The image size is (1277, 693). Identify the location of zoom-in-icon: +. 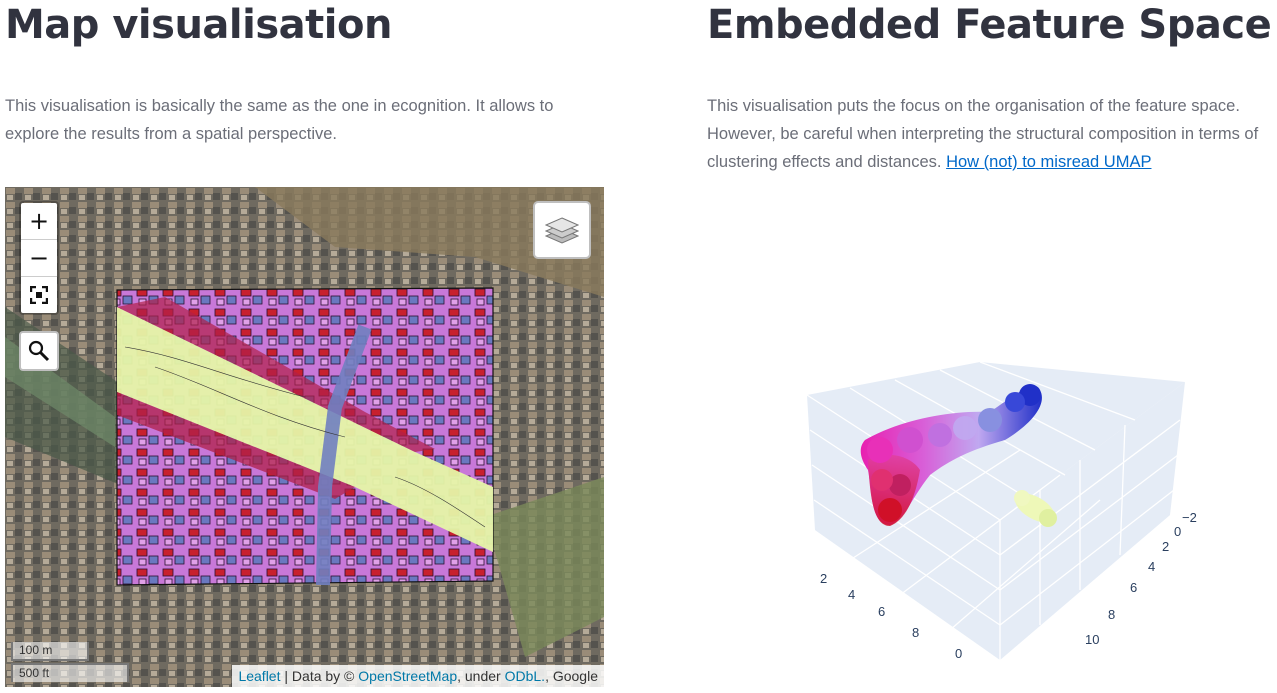
(39, 221).